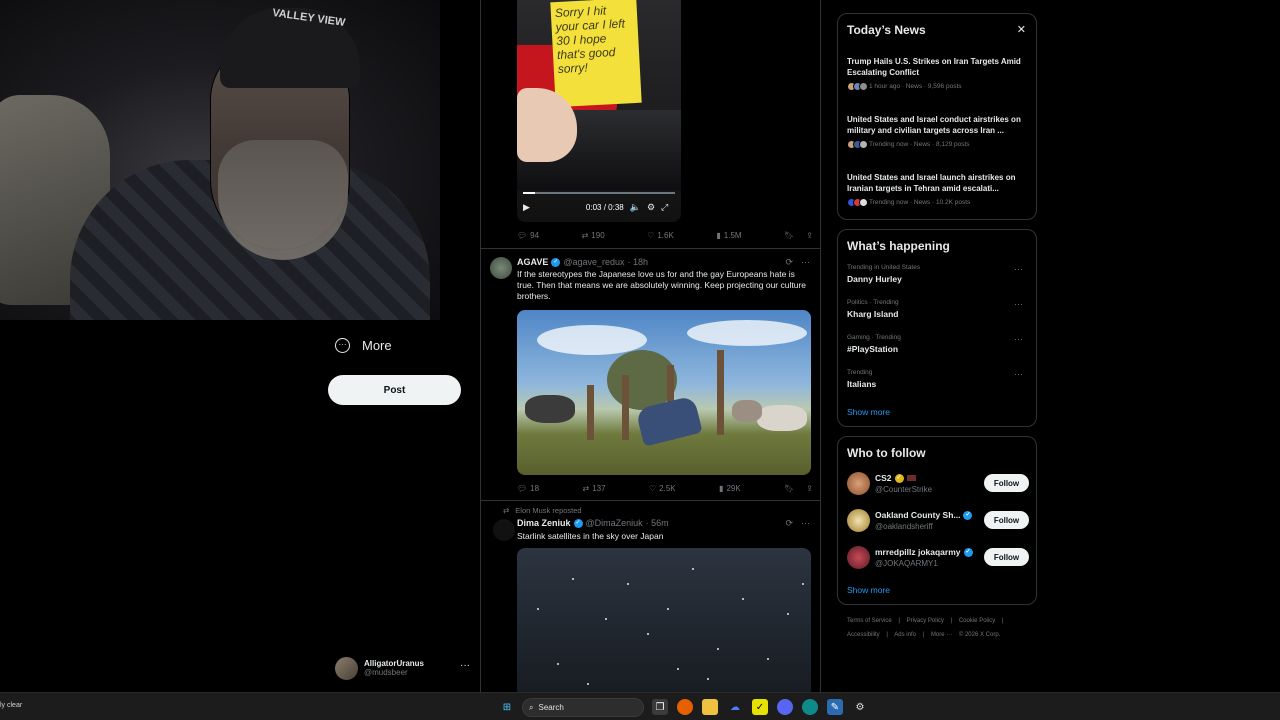 The image size is (1280, 720). I want to click on trend-item: Gaming · Trending #PlayStation ···, so click(938, 344).